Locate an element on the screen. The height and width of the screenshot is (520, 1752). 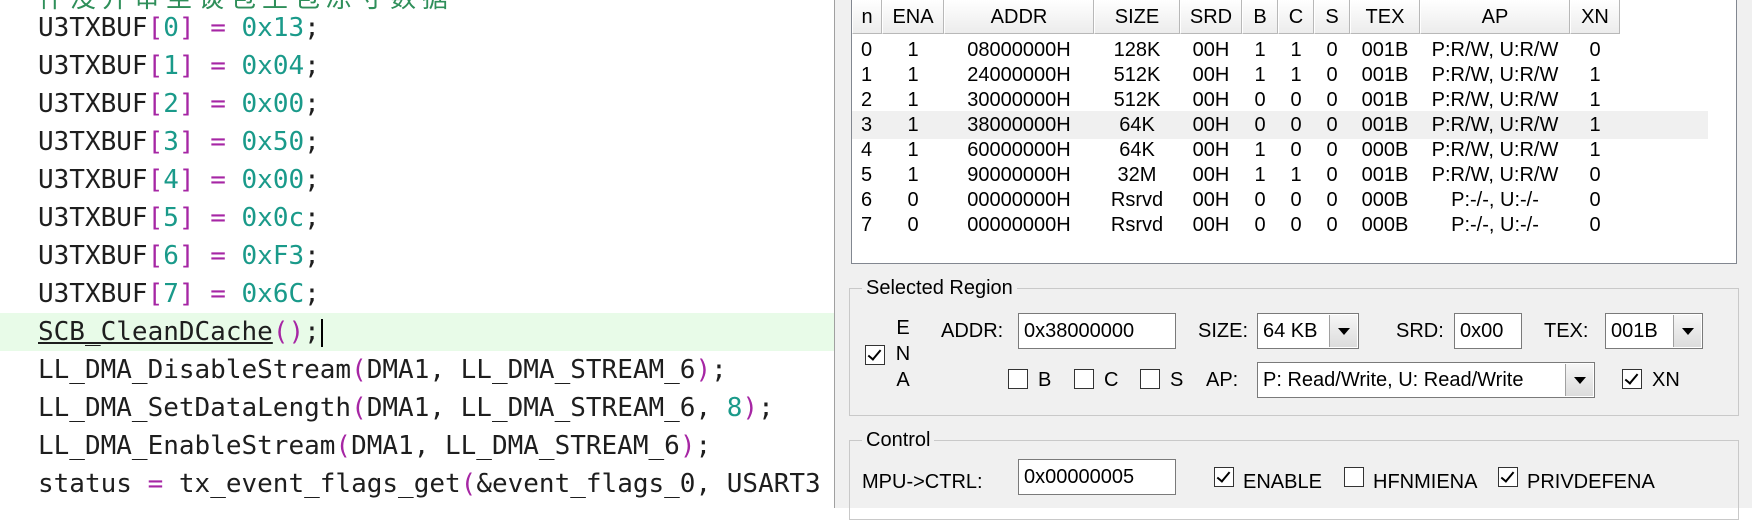
column-header-n: n is located at coordinates (867, 17).